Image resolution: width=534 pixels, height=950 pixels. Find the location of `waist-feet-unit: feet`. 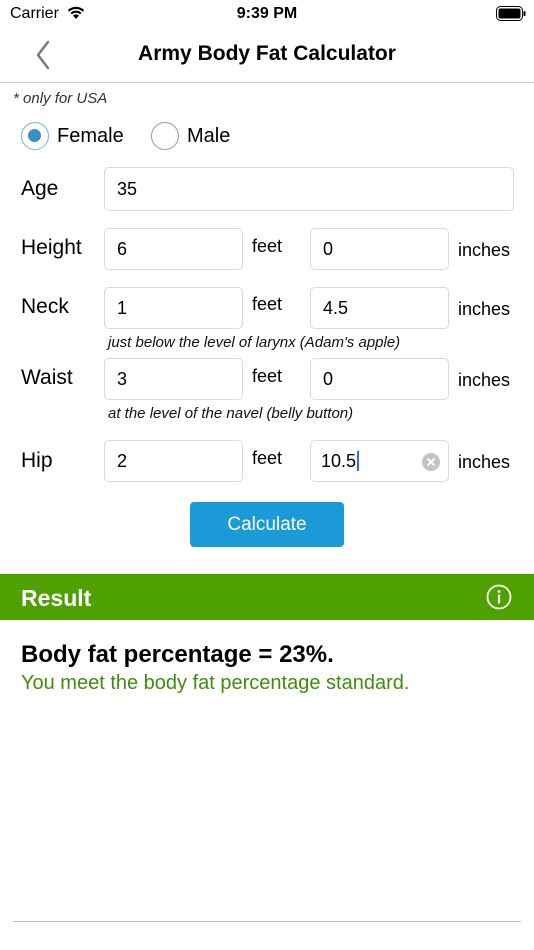

waist-feet-unit: feet is located at coordinates (267, 376).